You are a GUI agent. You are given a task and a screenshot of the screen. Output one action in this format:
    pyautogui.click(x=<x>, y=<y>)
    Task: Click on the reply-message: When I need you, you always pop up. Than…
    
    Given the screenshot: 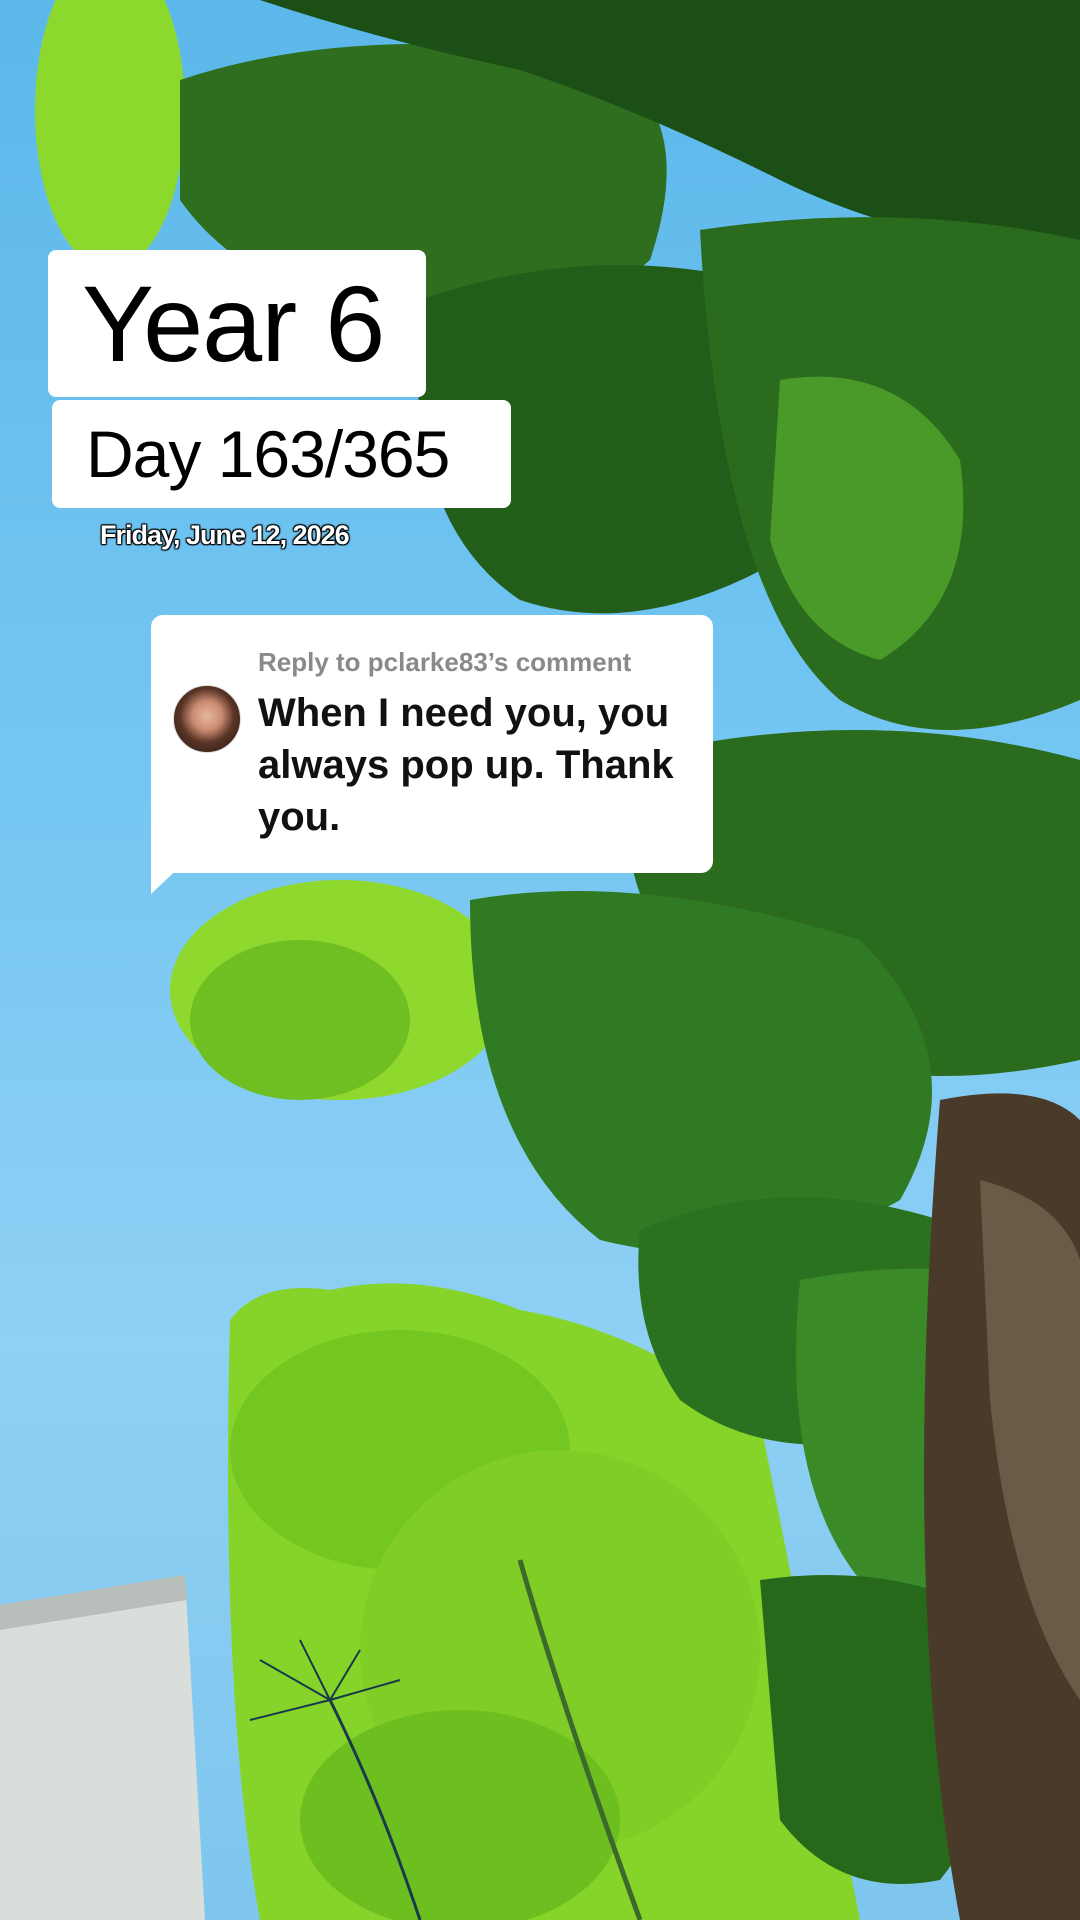 What is the action you would take?
    pyautogui.click(x=466, y=765)
    